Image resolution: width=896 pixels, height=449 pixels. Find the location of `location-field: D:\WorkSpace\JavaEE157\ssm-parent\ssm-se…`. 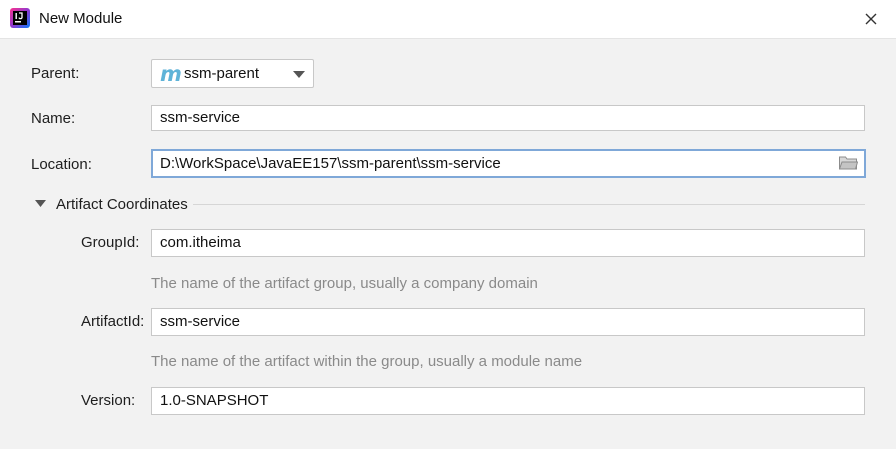

location-field: D:\WorkSpace\JavaEE157\ssm-parent\ssm-se… is located at coordinates (508, 163).